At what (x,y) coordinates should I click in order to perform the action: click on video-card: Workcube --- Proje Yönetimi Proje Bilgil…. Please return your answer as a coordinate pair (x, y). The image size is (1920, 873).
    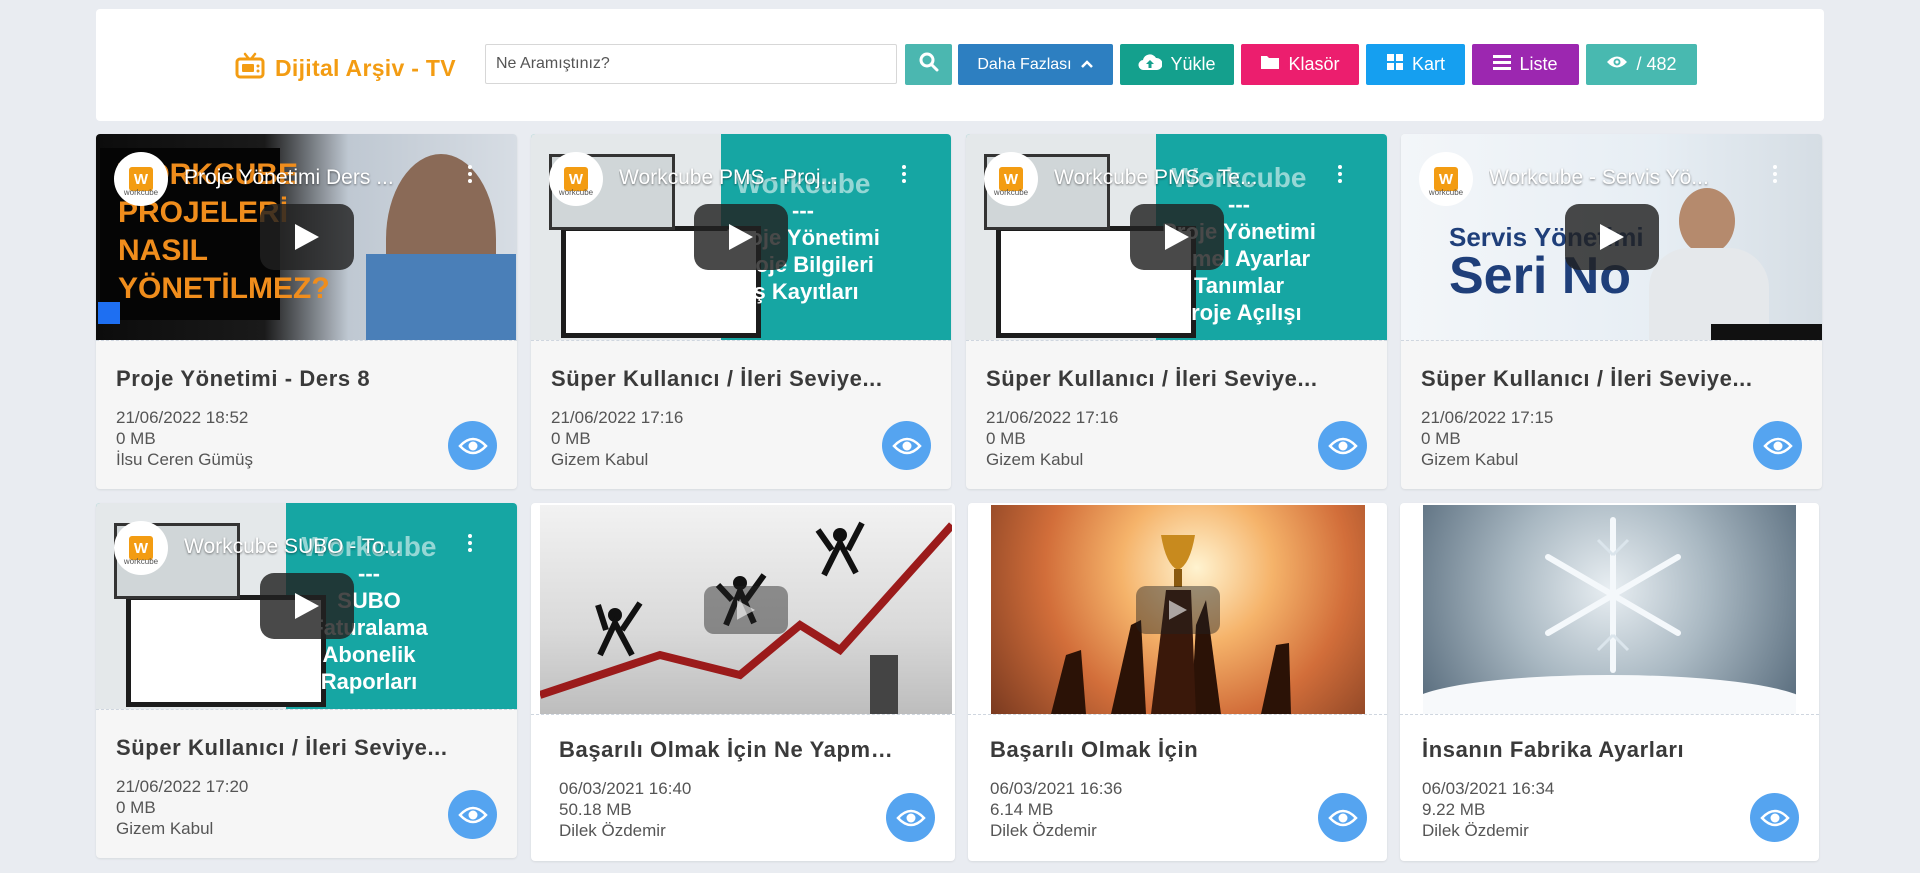
    Looking at the image, I should click on (741, 311).